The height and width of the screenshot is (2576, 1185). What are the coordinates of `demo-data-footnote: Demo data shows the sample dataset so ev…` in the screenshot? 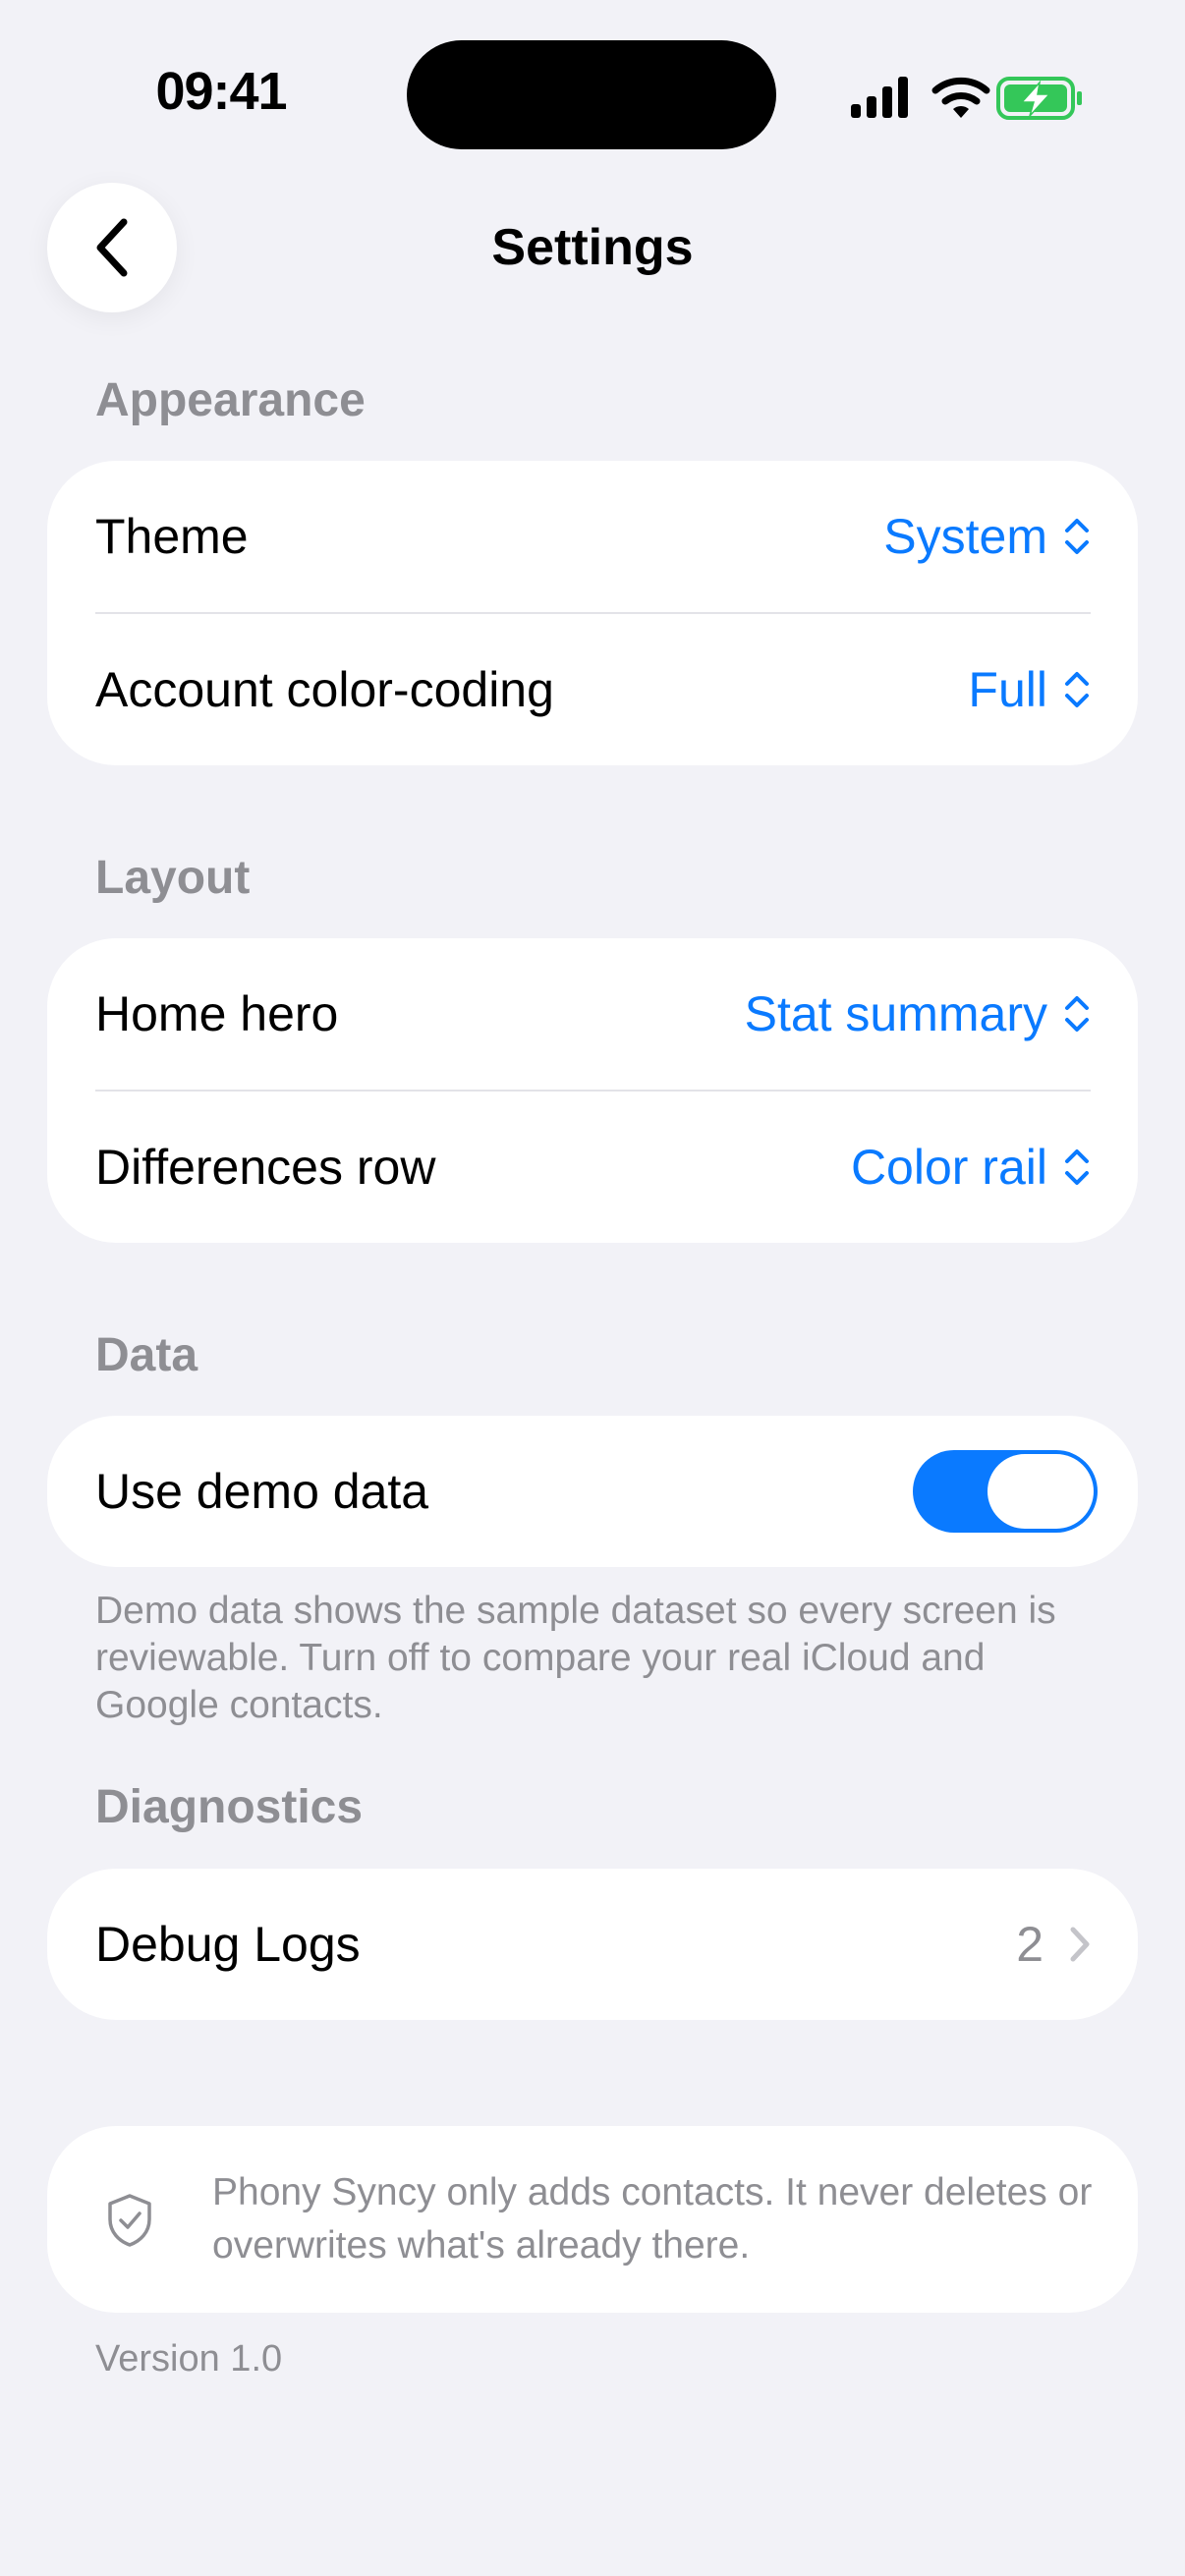 It's located at (575, 1658).